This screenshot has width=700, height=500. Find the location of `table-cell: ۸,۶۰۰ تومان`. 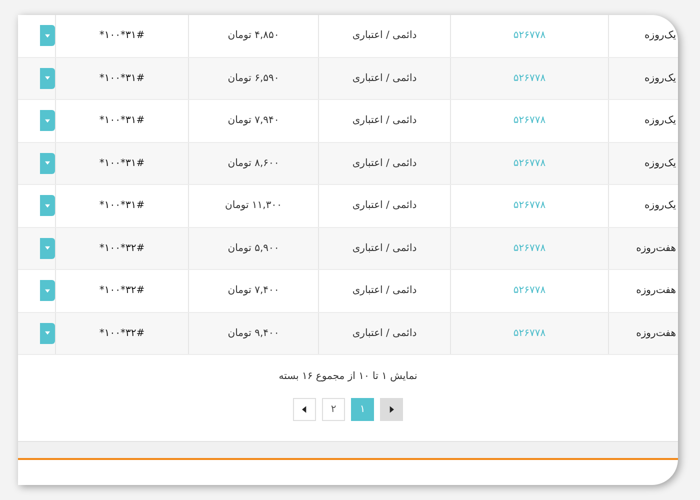

table-cell: ۸,۶۰۰ تومان is located at coordinates (253, 163).